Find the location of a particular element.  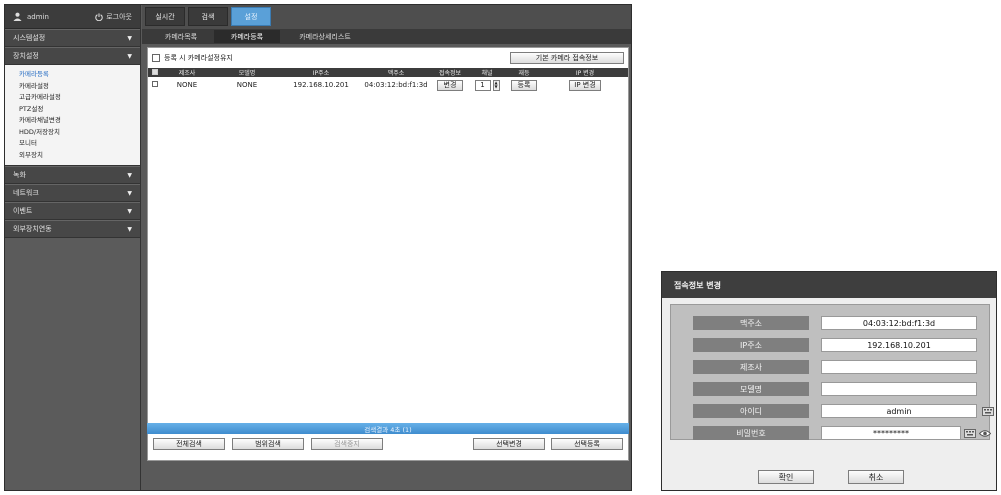

column-header: 맥주소 is located at coordinates (396, 72).